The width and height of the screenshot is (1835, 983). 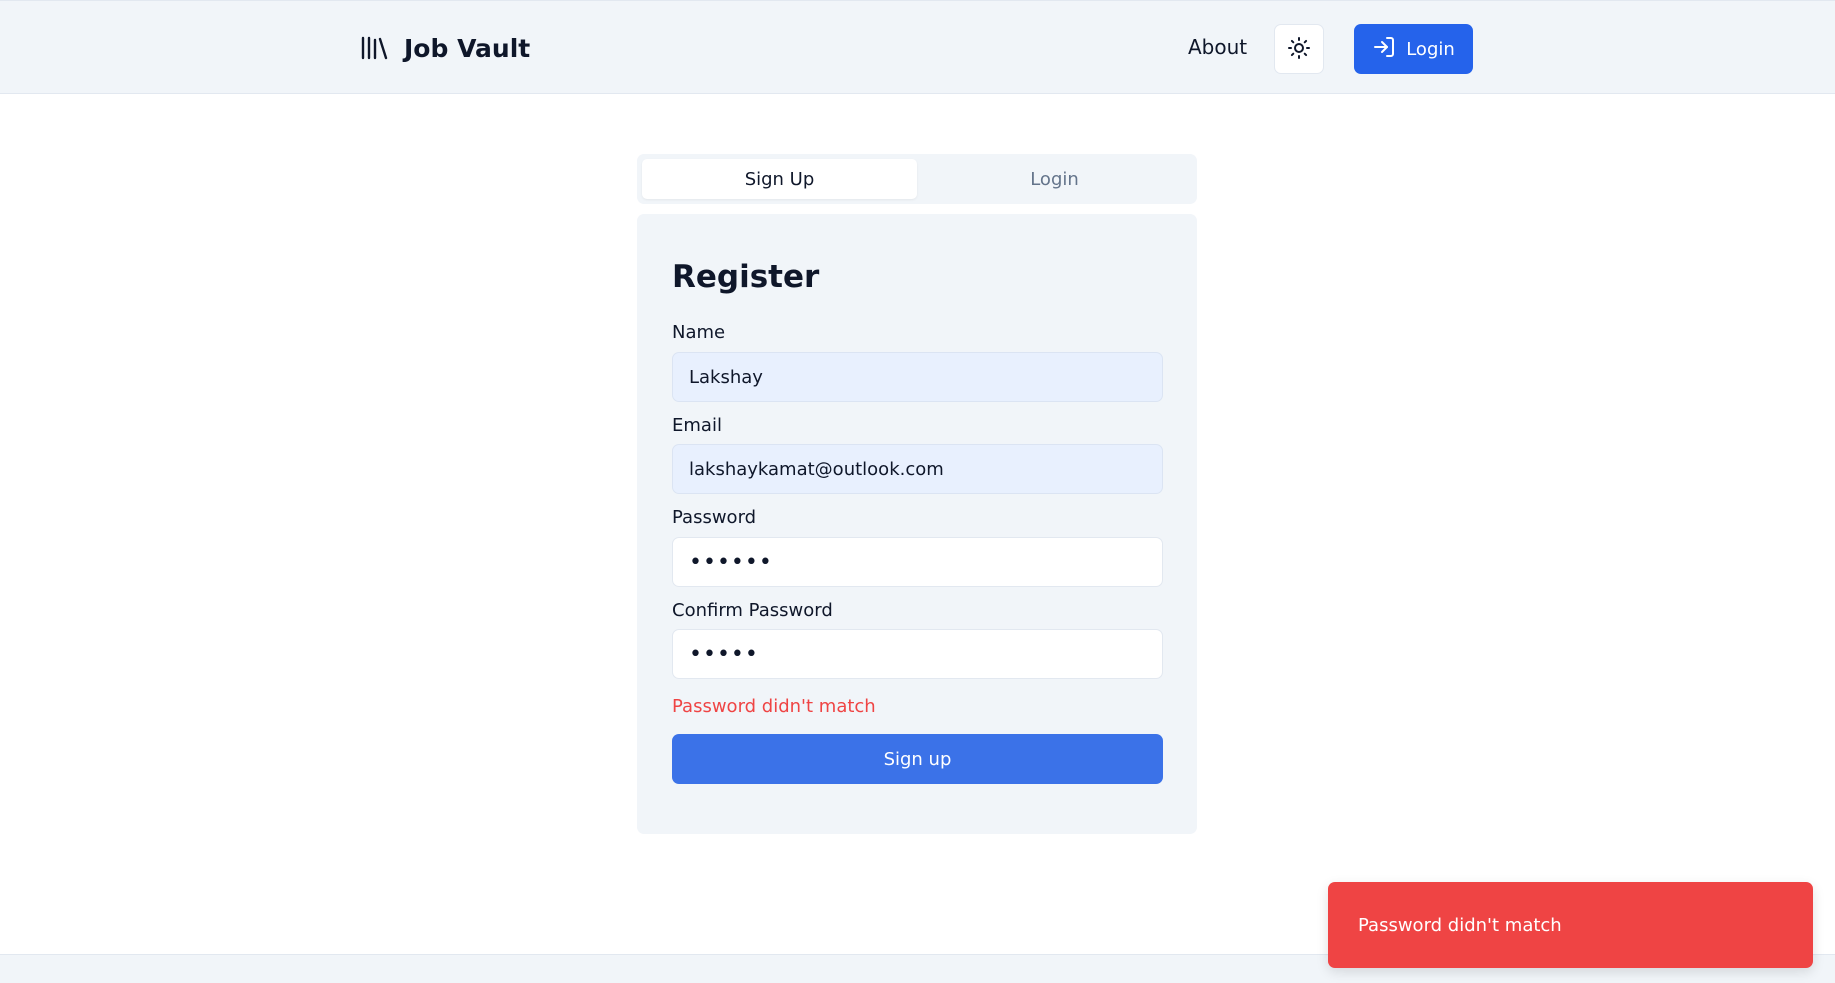 What do you see at coordinates (1217, 47) in the screenshot?
I see `nav-about-link: About` at bounding box center [1217, 47].